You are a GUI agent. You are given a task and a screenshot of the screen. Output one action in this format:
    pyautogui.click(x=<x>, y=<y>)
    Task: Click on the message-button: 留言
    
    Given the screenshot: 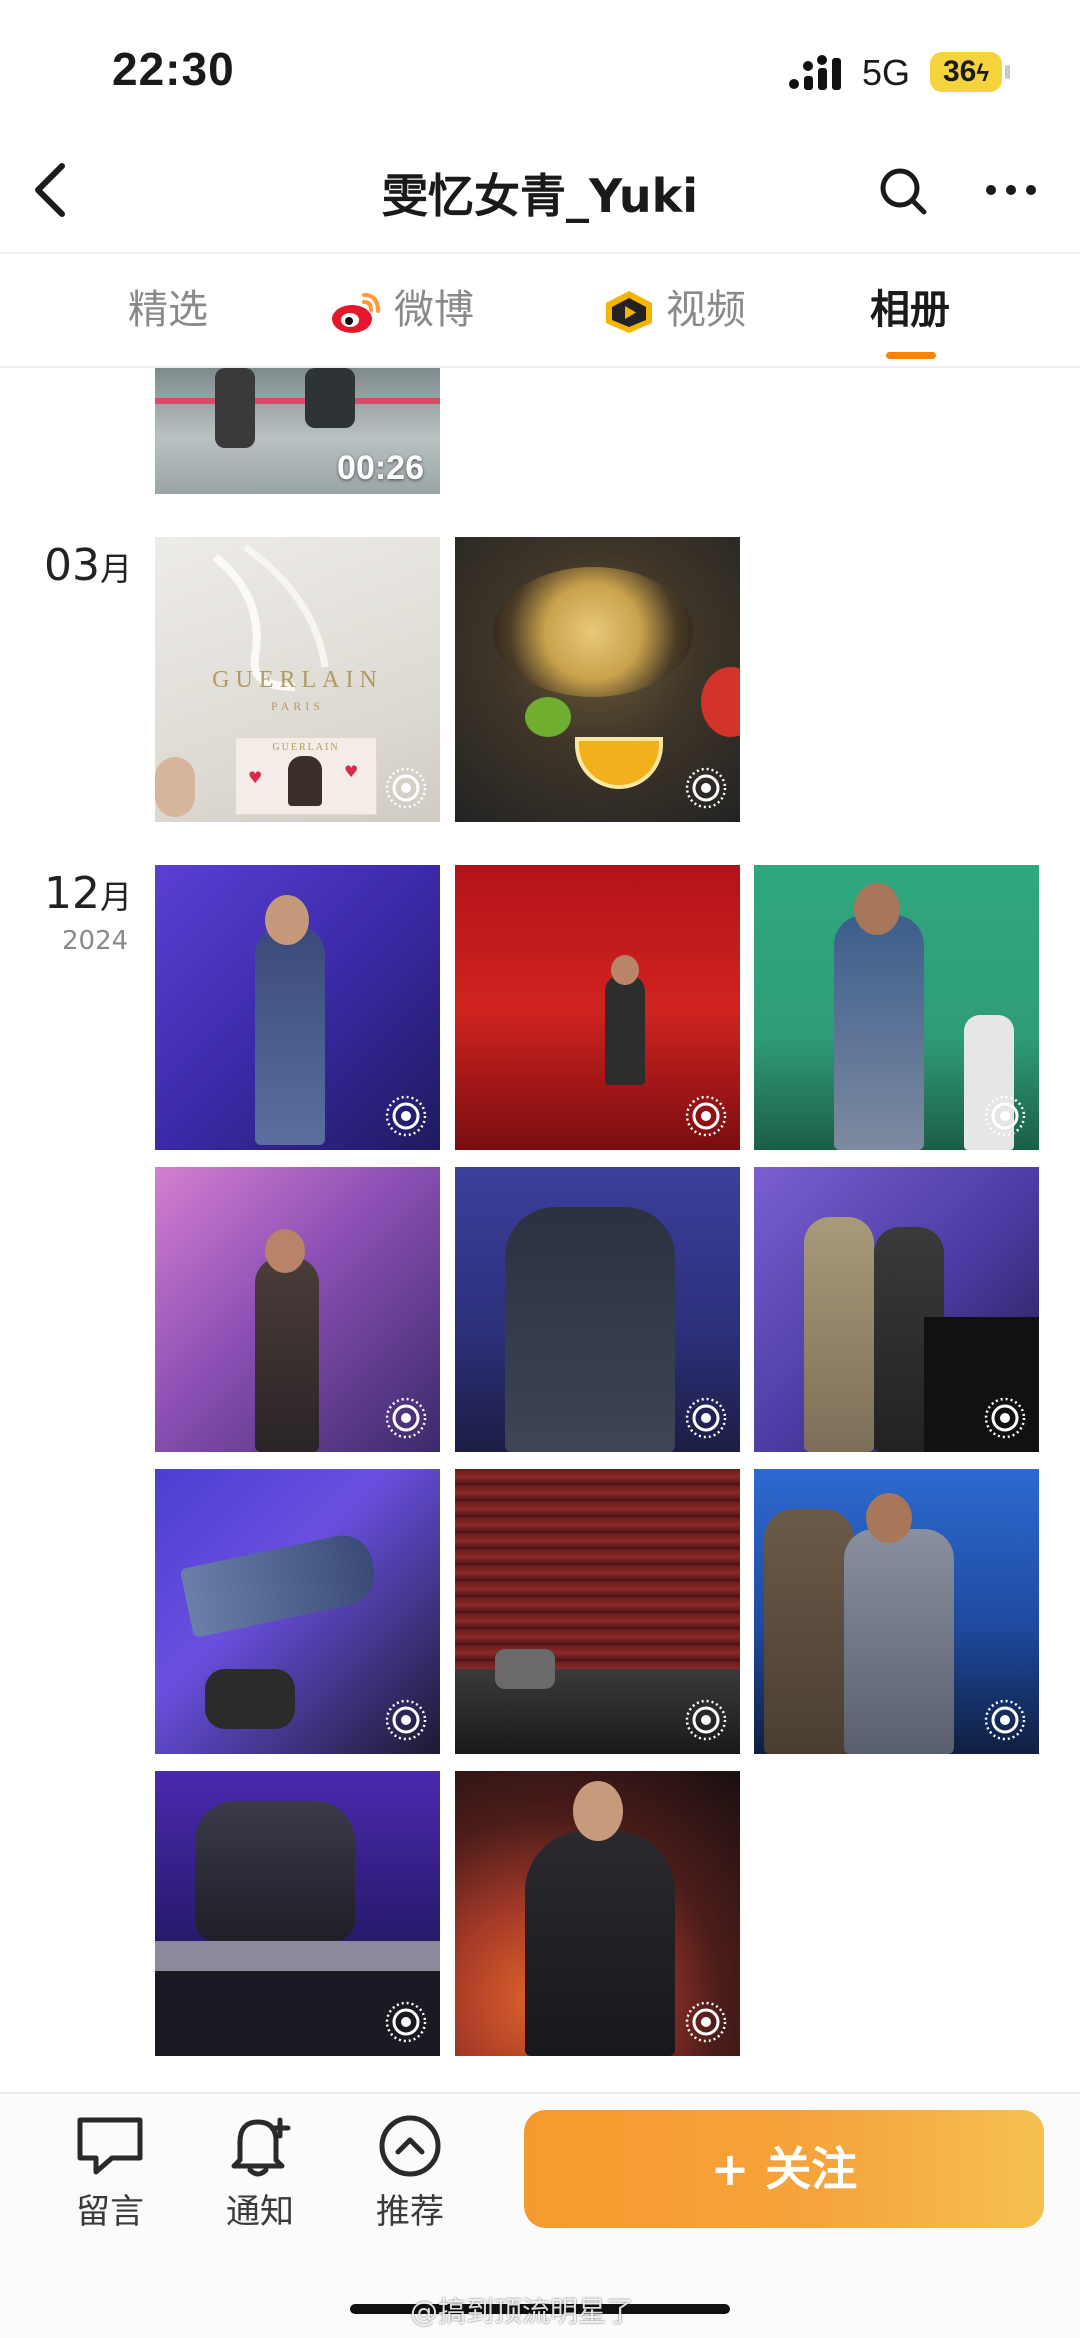 What is the action you would take?
    pyautogui.click(x=110, y=2173)
    